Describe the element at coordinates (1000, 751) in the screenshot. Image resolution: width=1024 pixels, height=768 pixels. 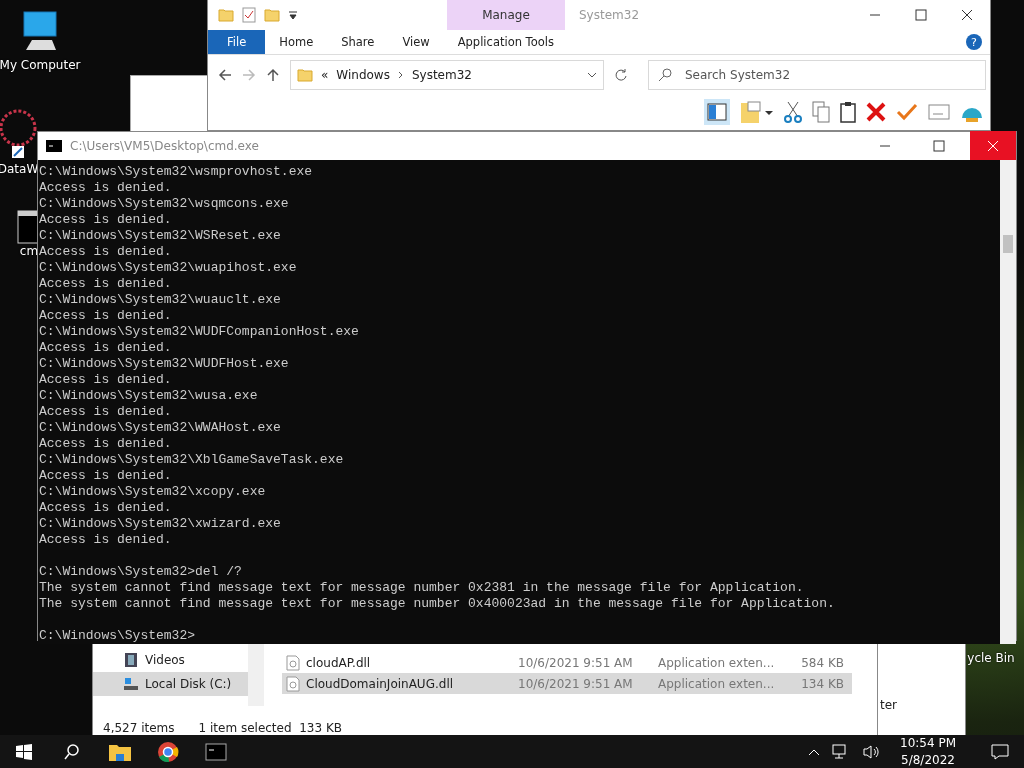
I see `speech-bubble-icon` at that location.